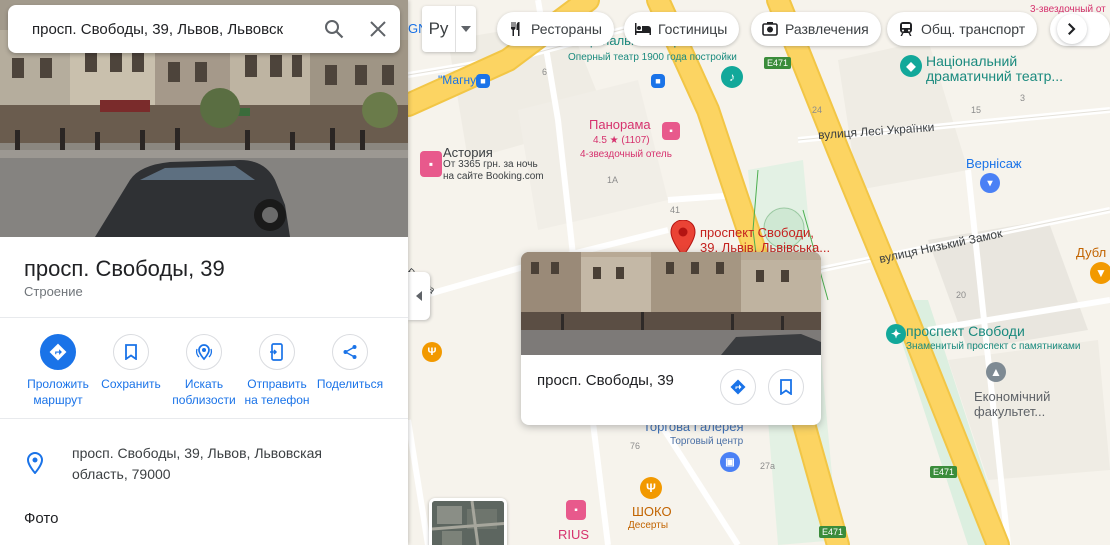 This screenshot has height=545, width=1110. Describe the element at coordinates (996, 372) in the screenshot. I see `university-poi-icon: ▲` at that location.